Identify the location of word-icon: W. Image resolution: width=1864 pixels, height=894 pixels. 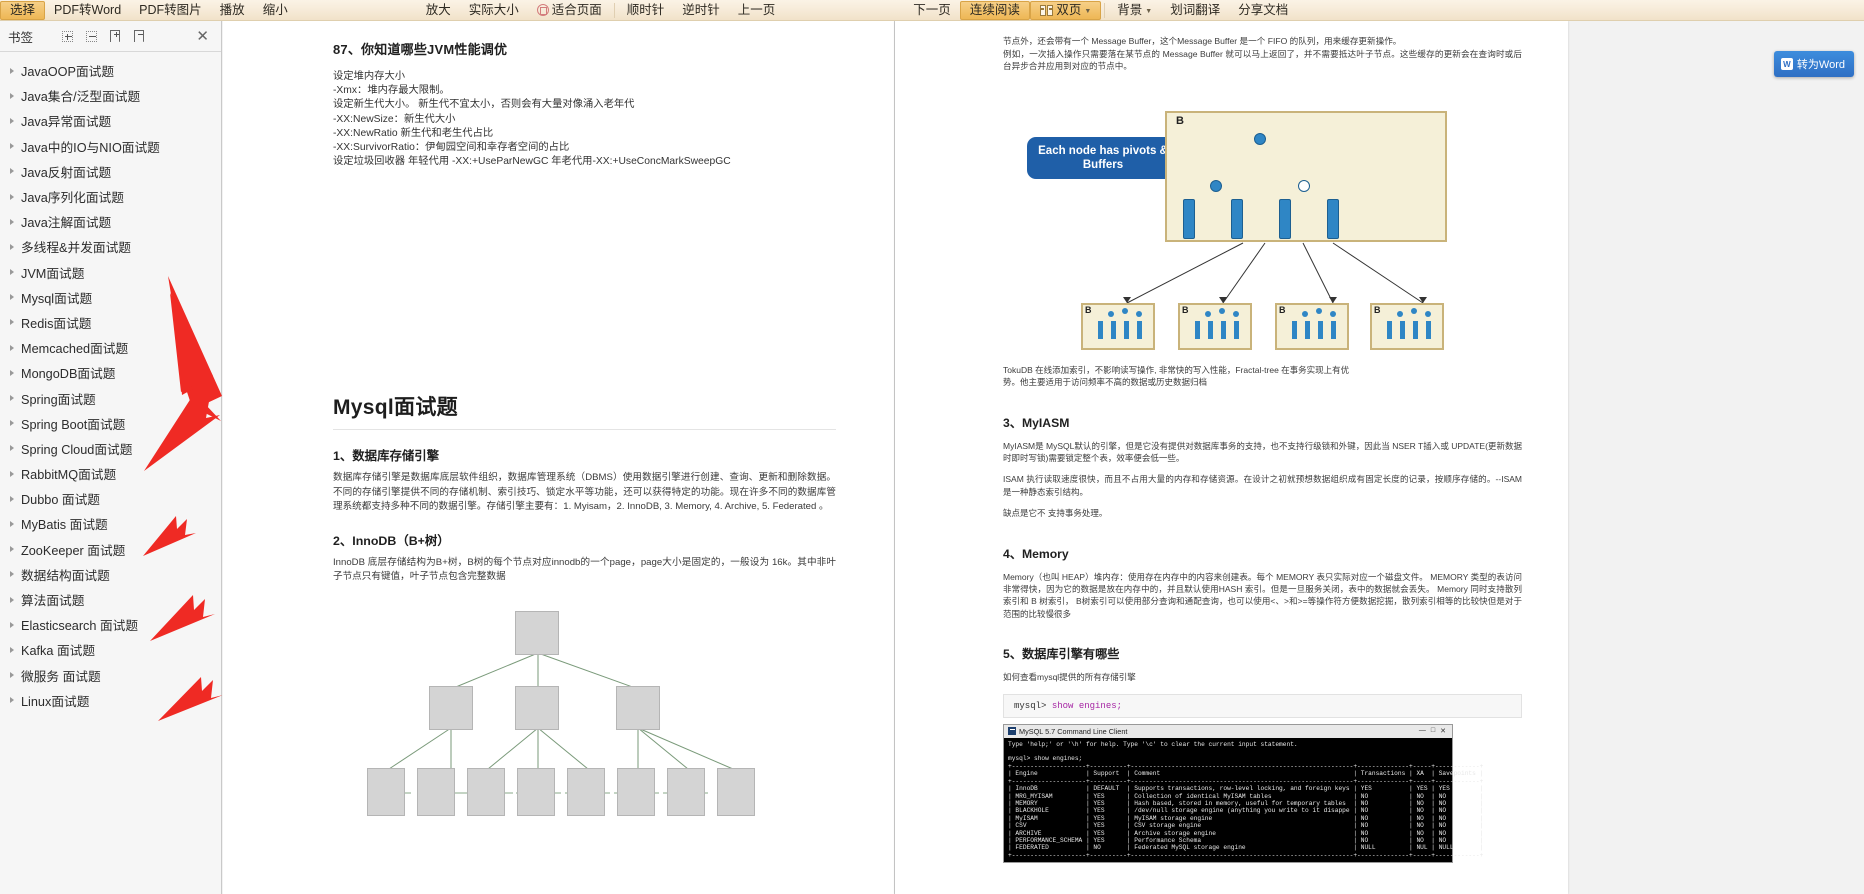
(1786, 64).